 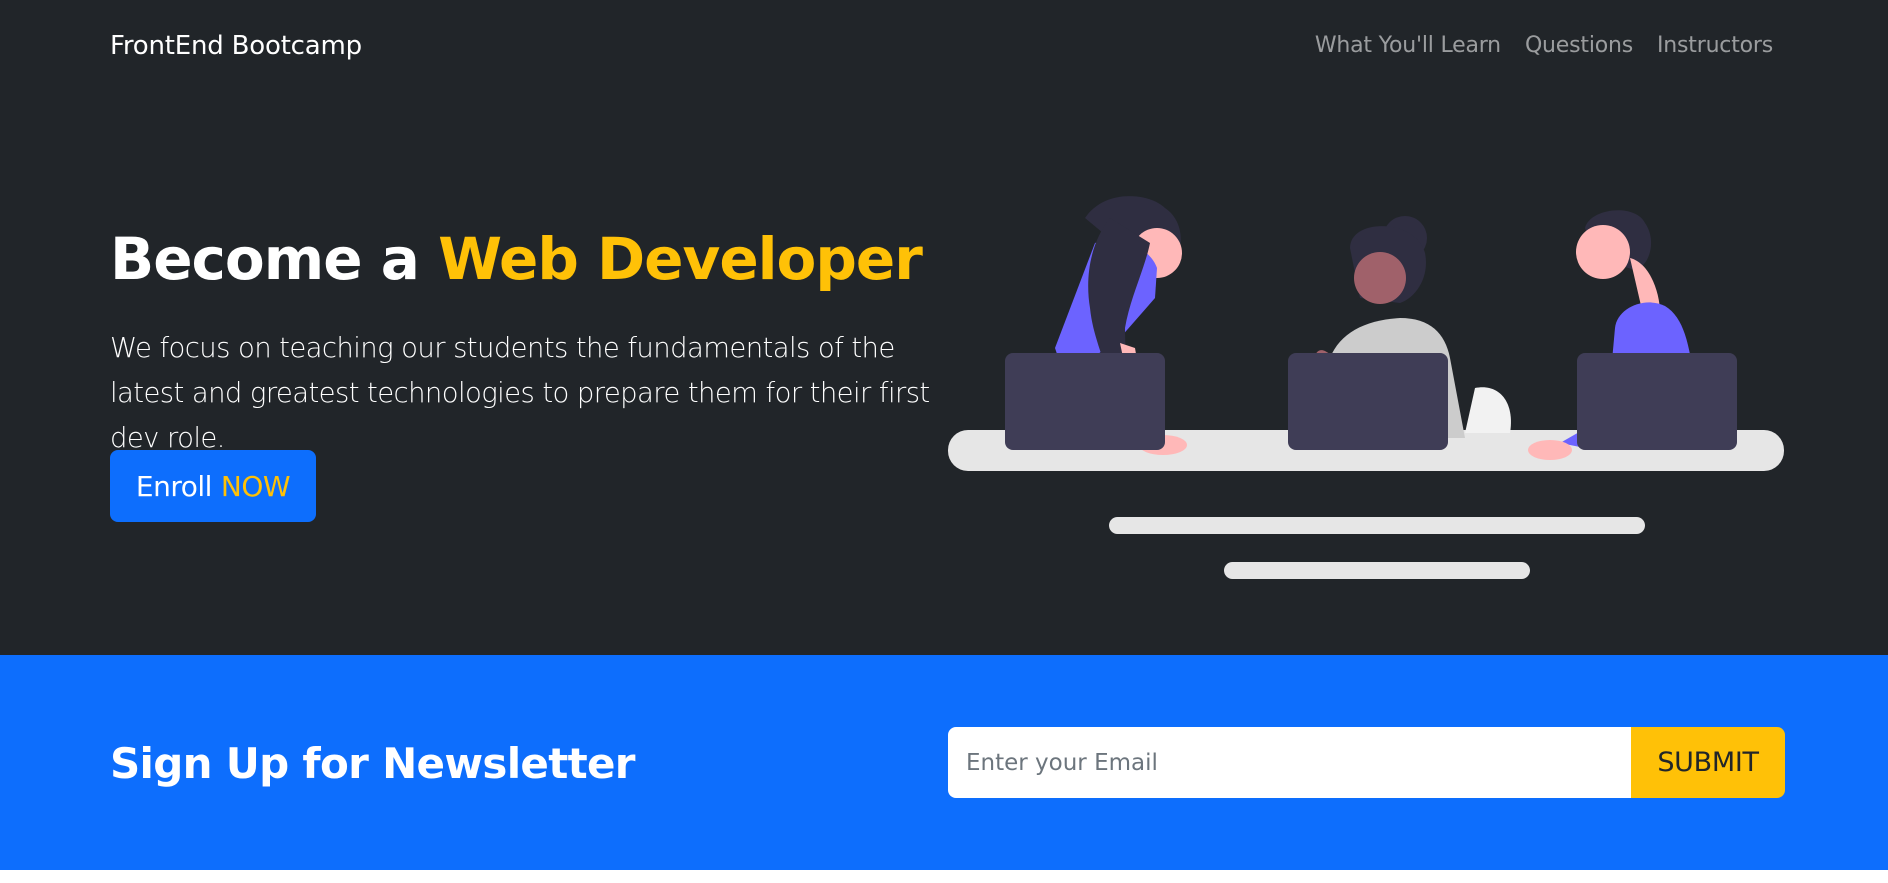 What do you see at coordinates (1377, 525) in the screenshot?
I see `floor-line-long` at bounding box center [1377, 525].